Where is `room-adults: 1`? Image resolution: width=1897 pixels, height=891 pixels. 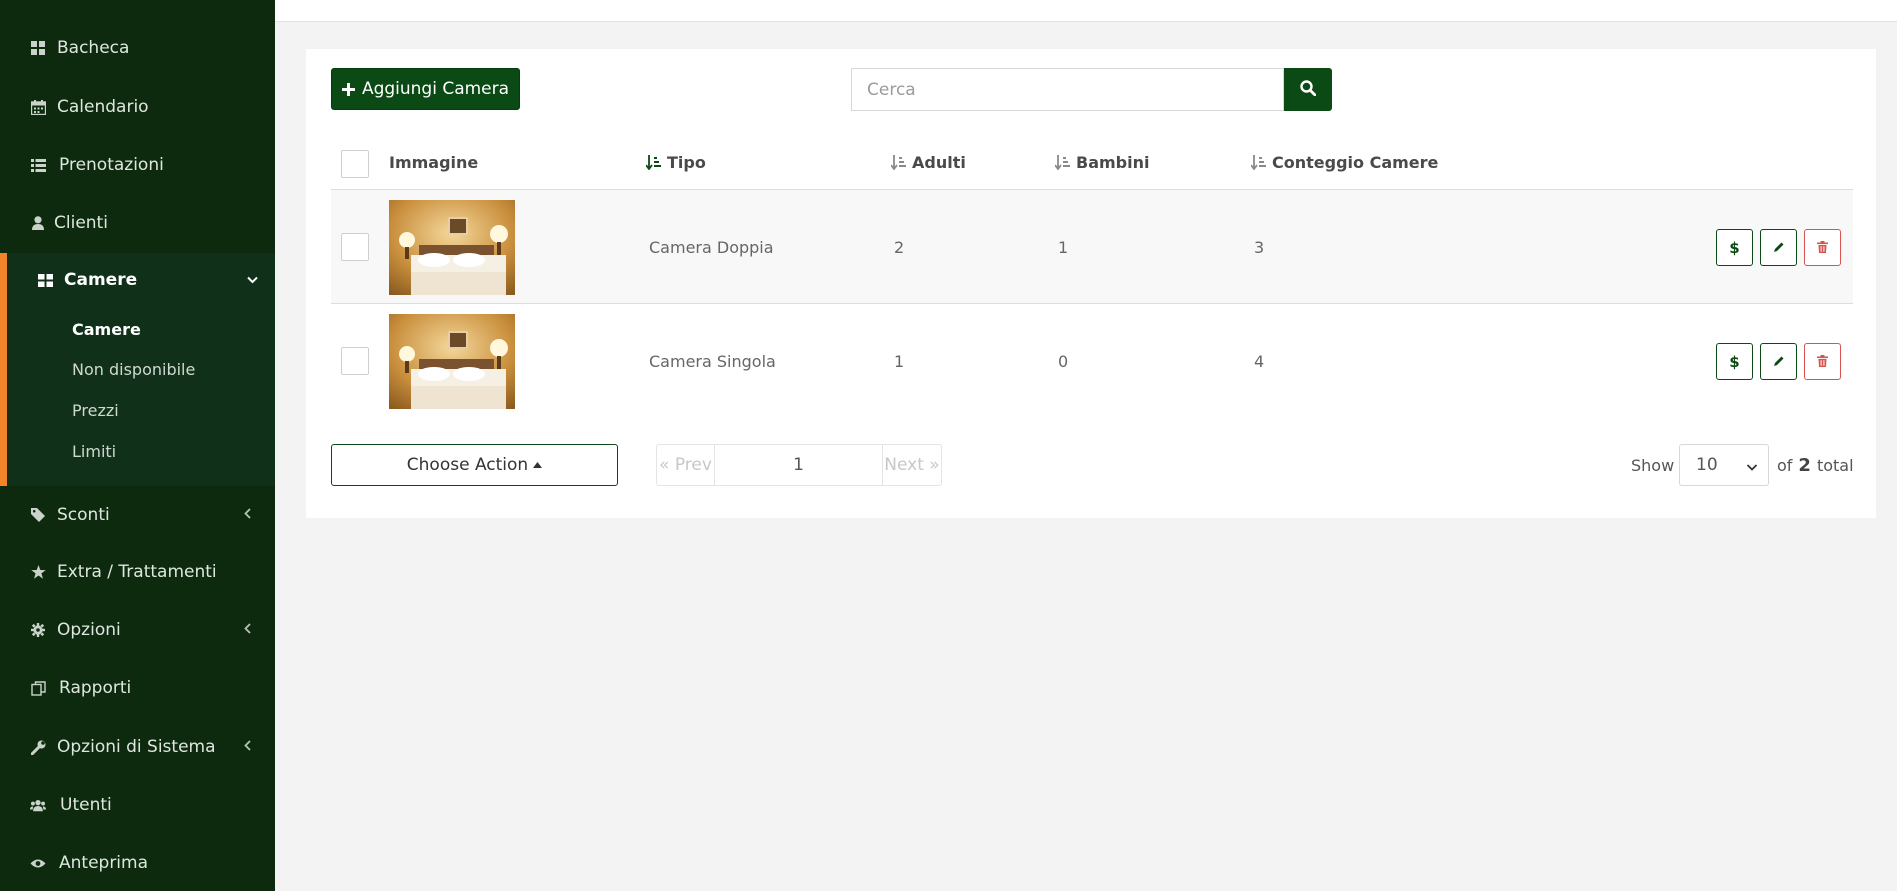 room-adults: 1 is located at coordinates (899, 361).